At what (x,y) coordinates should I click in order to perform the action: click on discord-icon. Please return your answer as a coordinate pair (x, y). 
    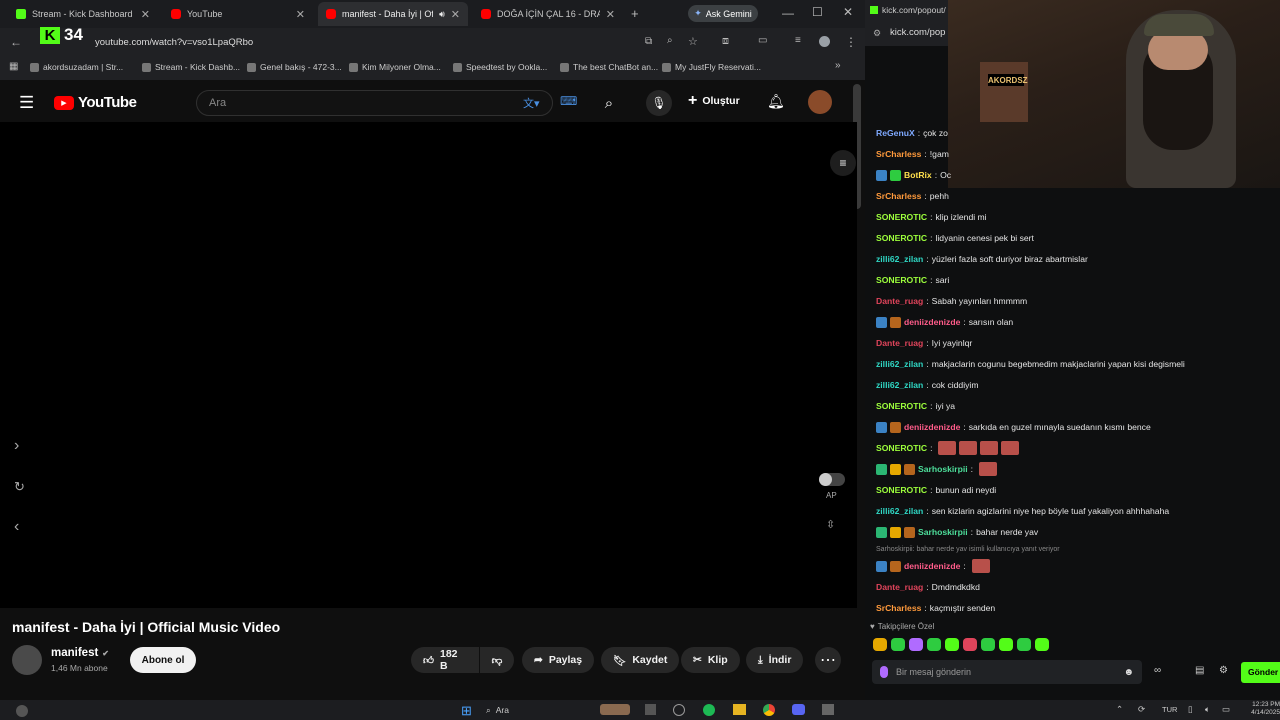
    Looking at the image, I should click on (798, 709).